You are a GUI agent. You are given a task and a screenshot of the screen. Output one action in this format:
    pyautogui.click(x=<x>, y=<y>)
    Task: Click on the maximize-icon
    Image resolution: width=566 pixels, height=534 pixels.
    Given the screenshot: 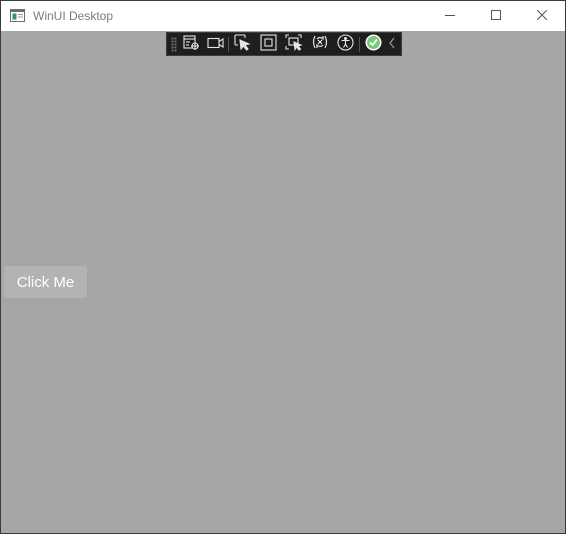 What is the action you would take?
    pyautogui.click(x=496, y=16)
    